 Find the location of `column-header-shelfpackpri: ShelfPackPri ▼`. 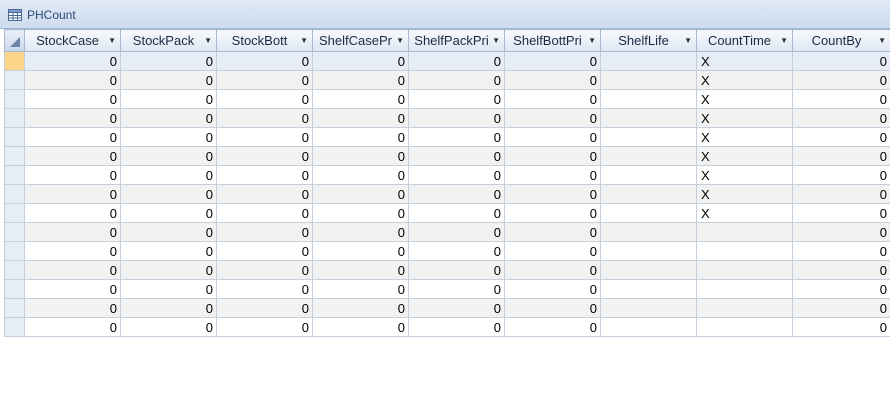

column-header-shelfpackpri: ShelfPackPri ▼ is located at coordinates (456, 40).